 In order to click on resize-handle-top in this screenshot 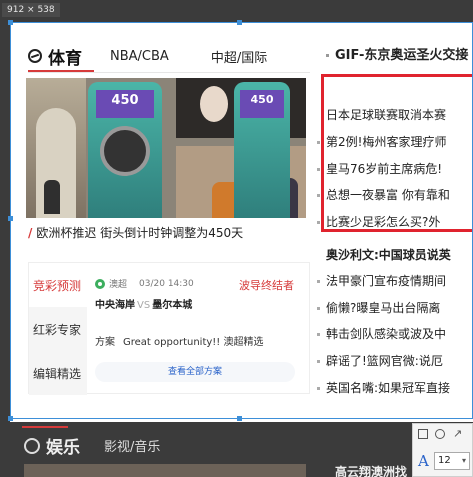, I will do `click(239, 22)`.